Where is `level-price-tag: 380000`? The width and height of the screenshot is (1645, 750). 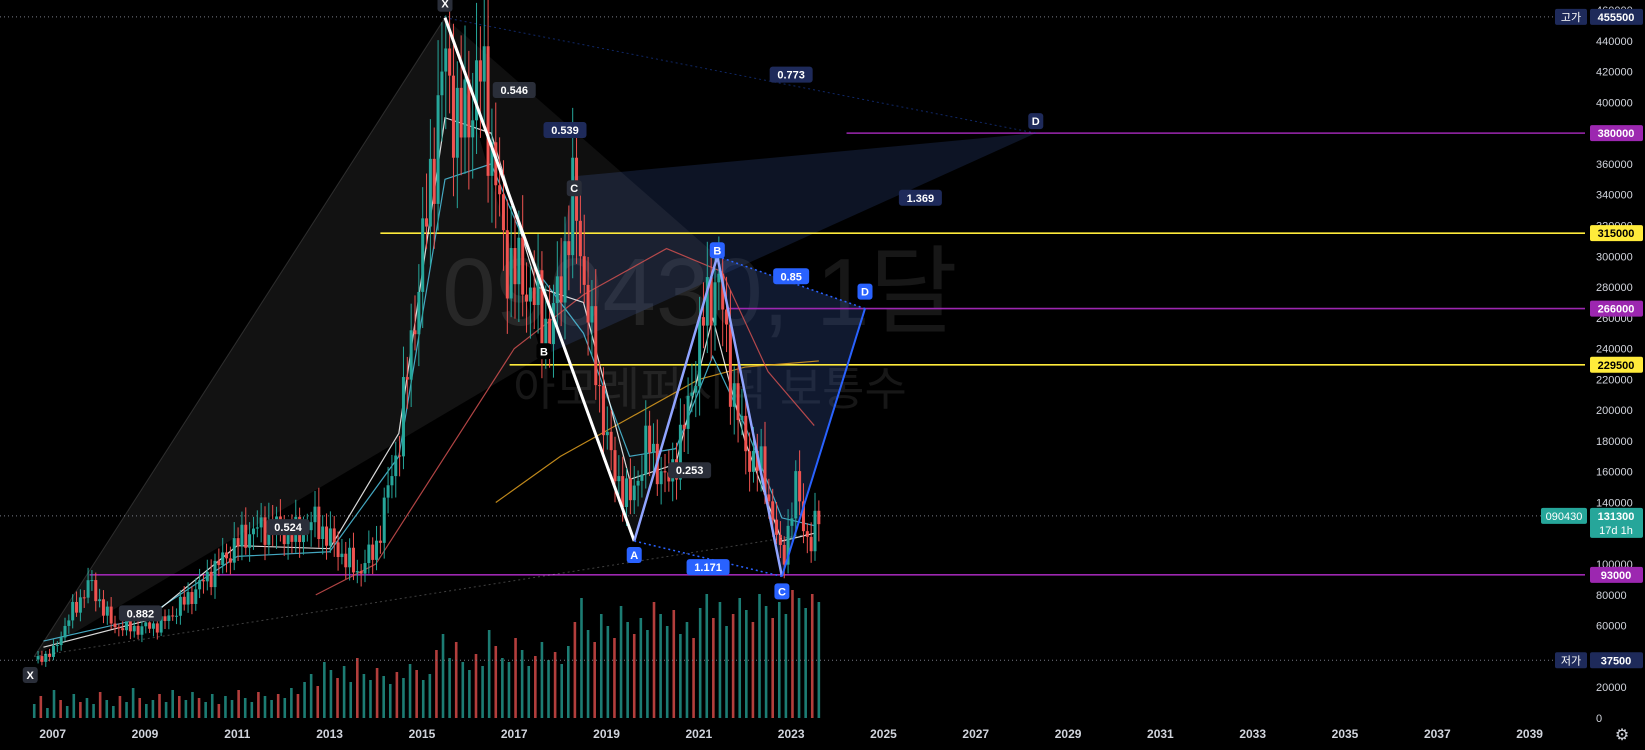
level-price-tag: 380000 is located at coordinates (1616, 134).